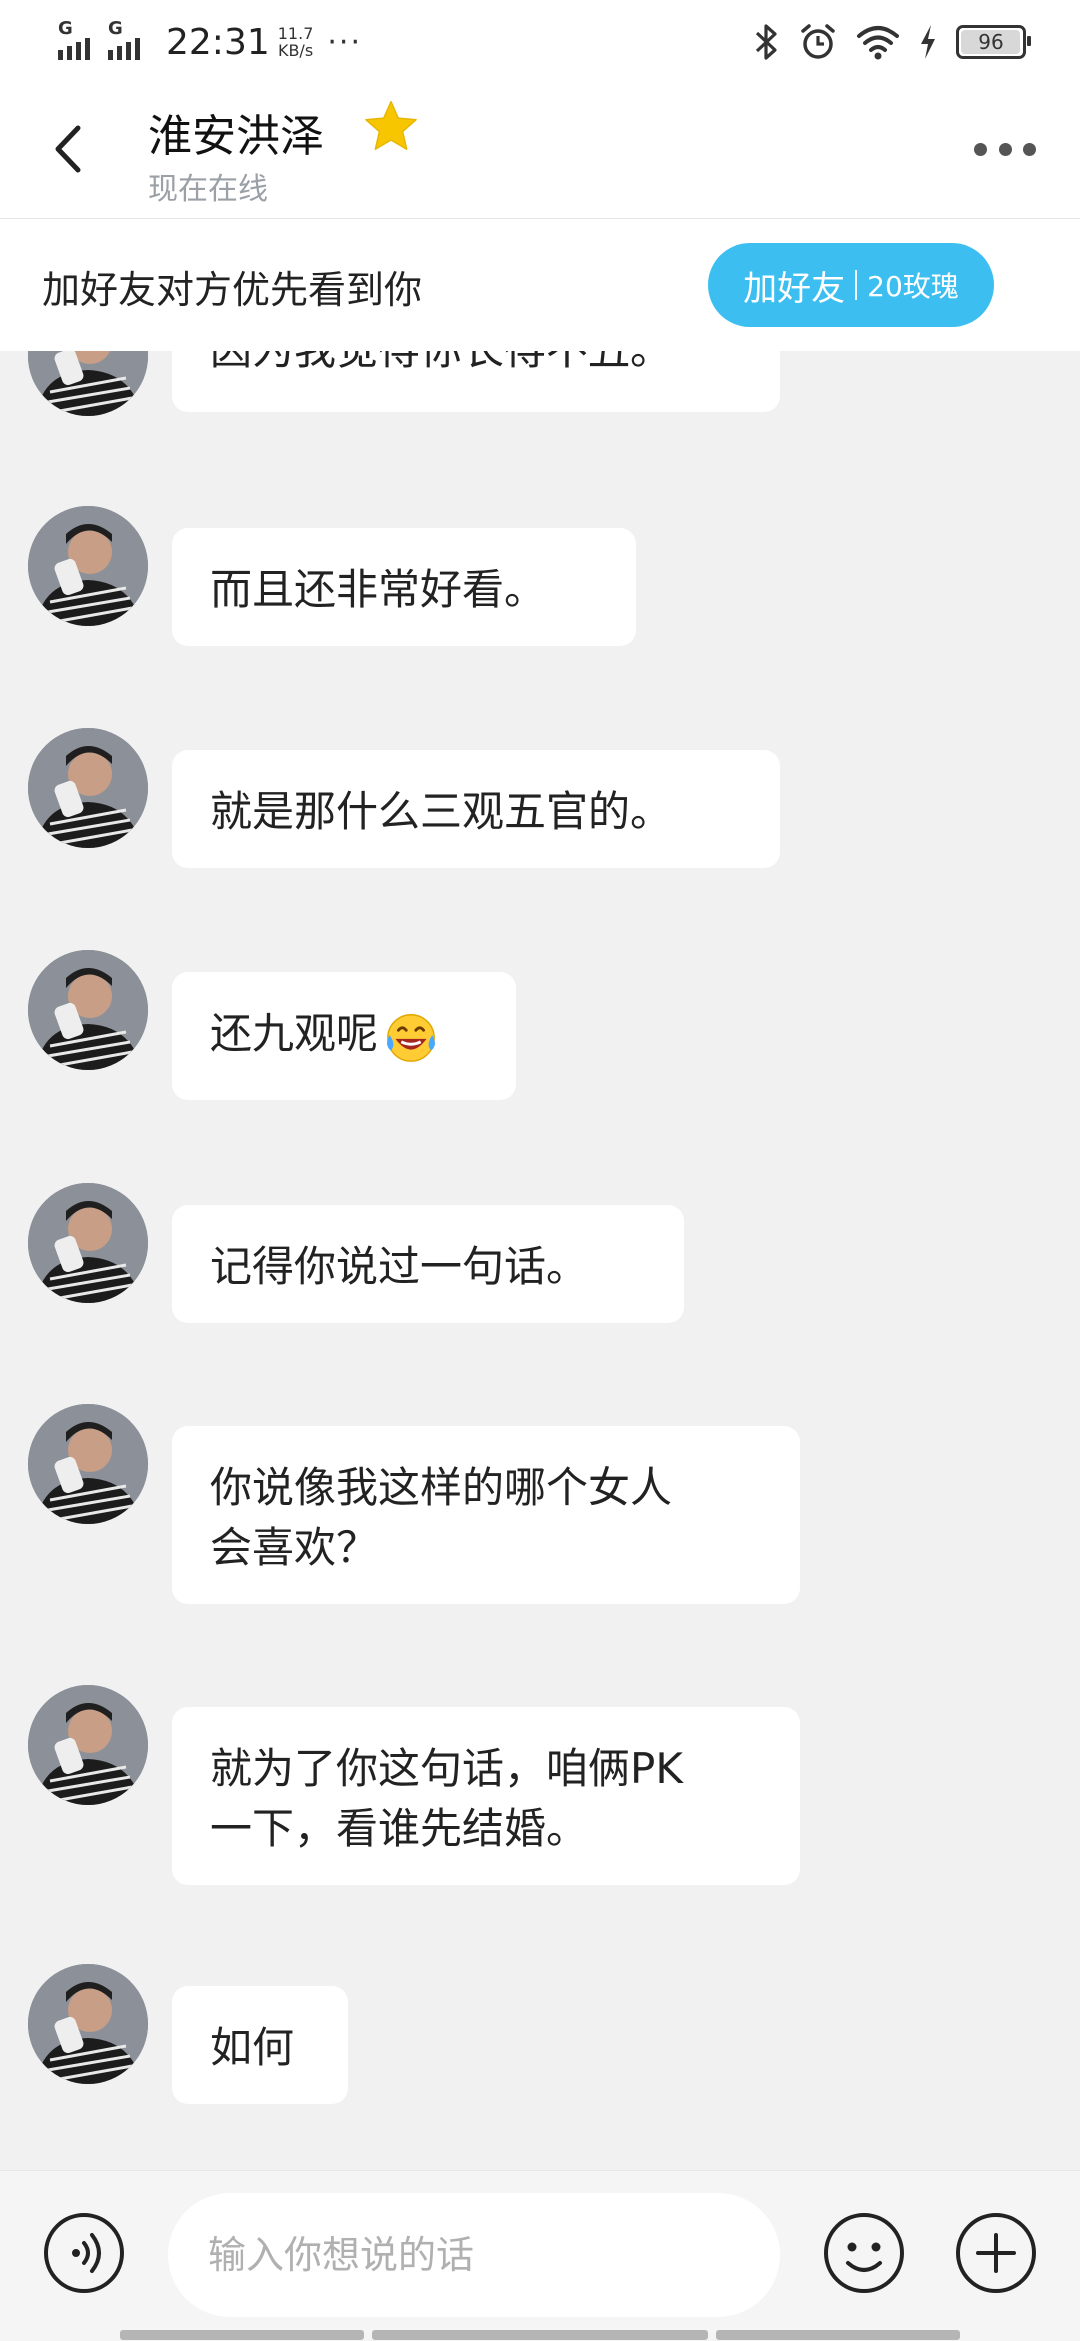 The height and width of the screenshot is (2341, 1080). I want to click on charging-icon, so click(928, 42).